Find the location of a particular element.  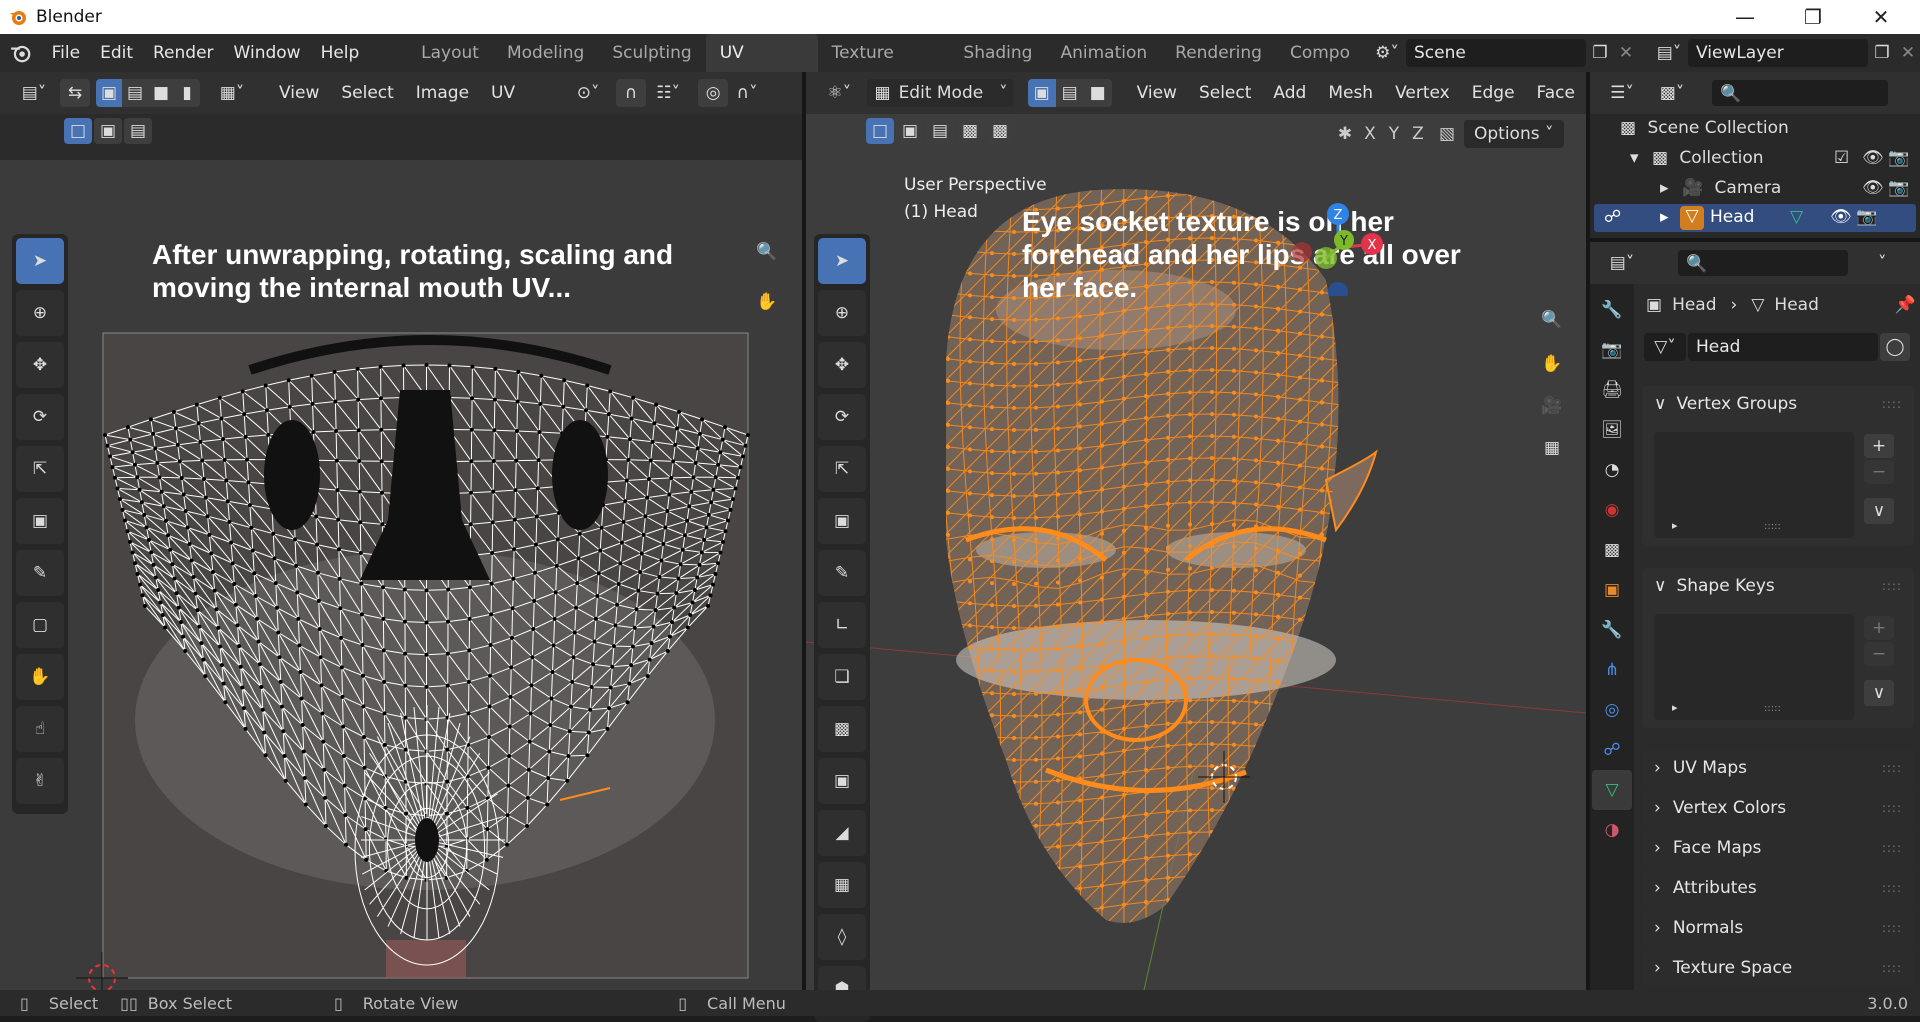

workspace-tab-sculpting: Sculpting is located at coordinates (651, 53).